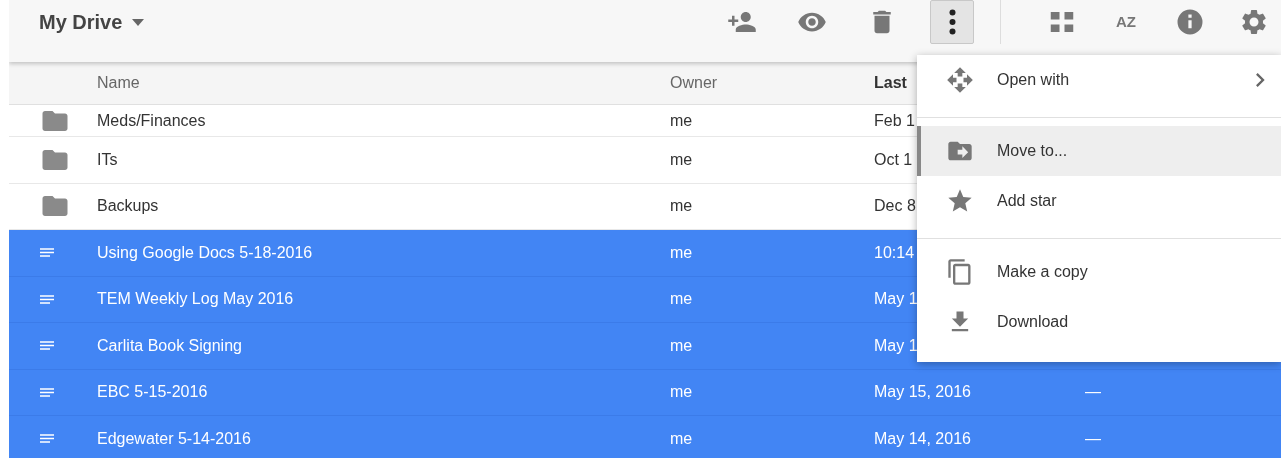 The width and height of the screenshot is (1281, 458). Describe the element at coordinates (118, 82) in the screenshot. I see `column-header: Name` at that location.